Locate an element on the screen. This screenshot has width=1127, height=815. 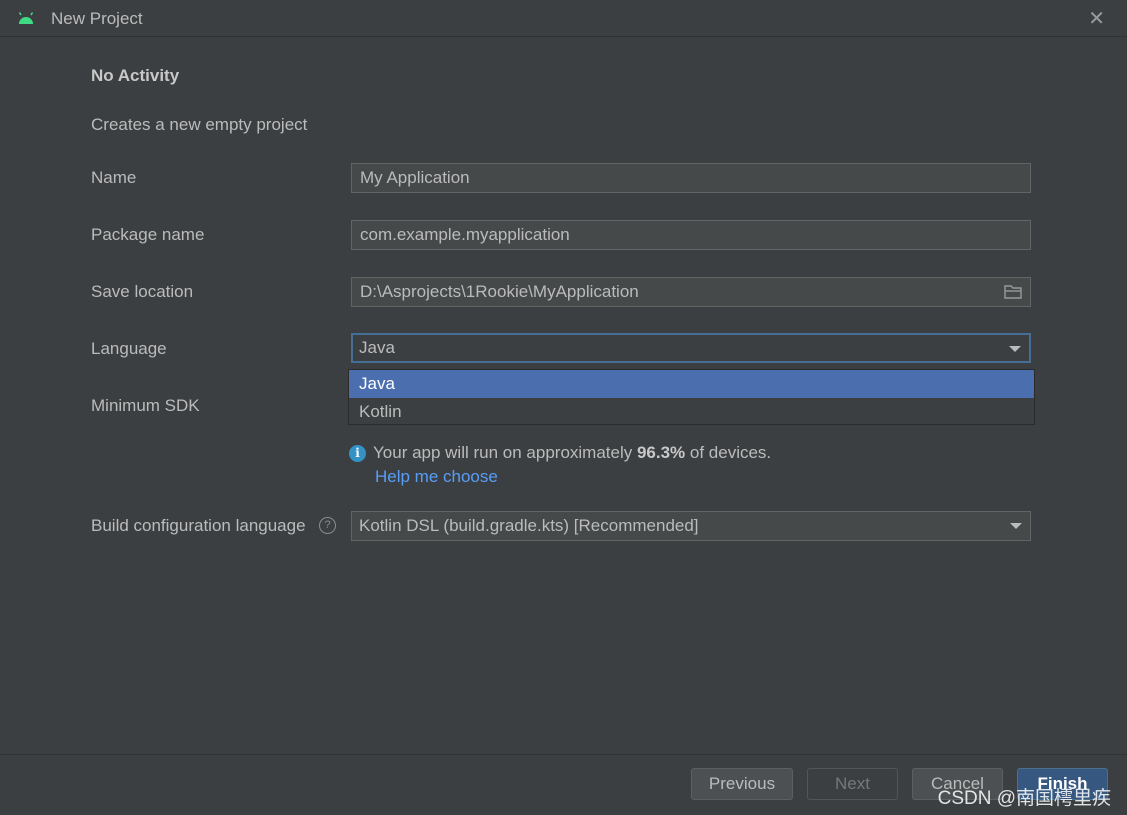
name-label: Name is located at coordinates (114, 177).